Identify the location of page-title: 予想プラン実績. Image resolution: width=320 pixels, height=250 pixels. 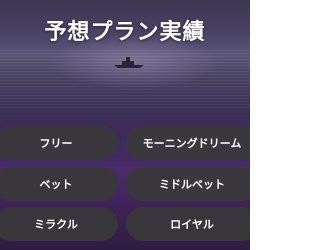
(125, 32).